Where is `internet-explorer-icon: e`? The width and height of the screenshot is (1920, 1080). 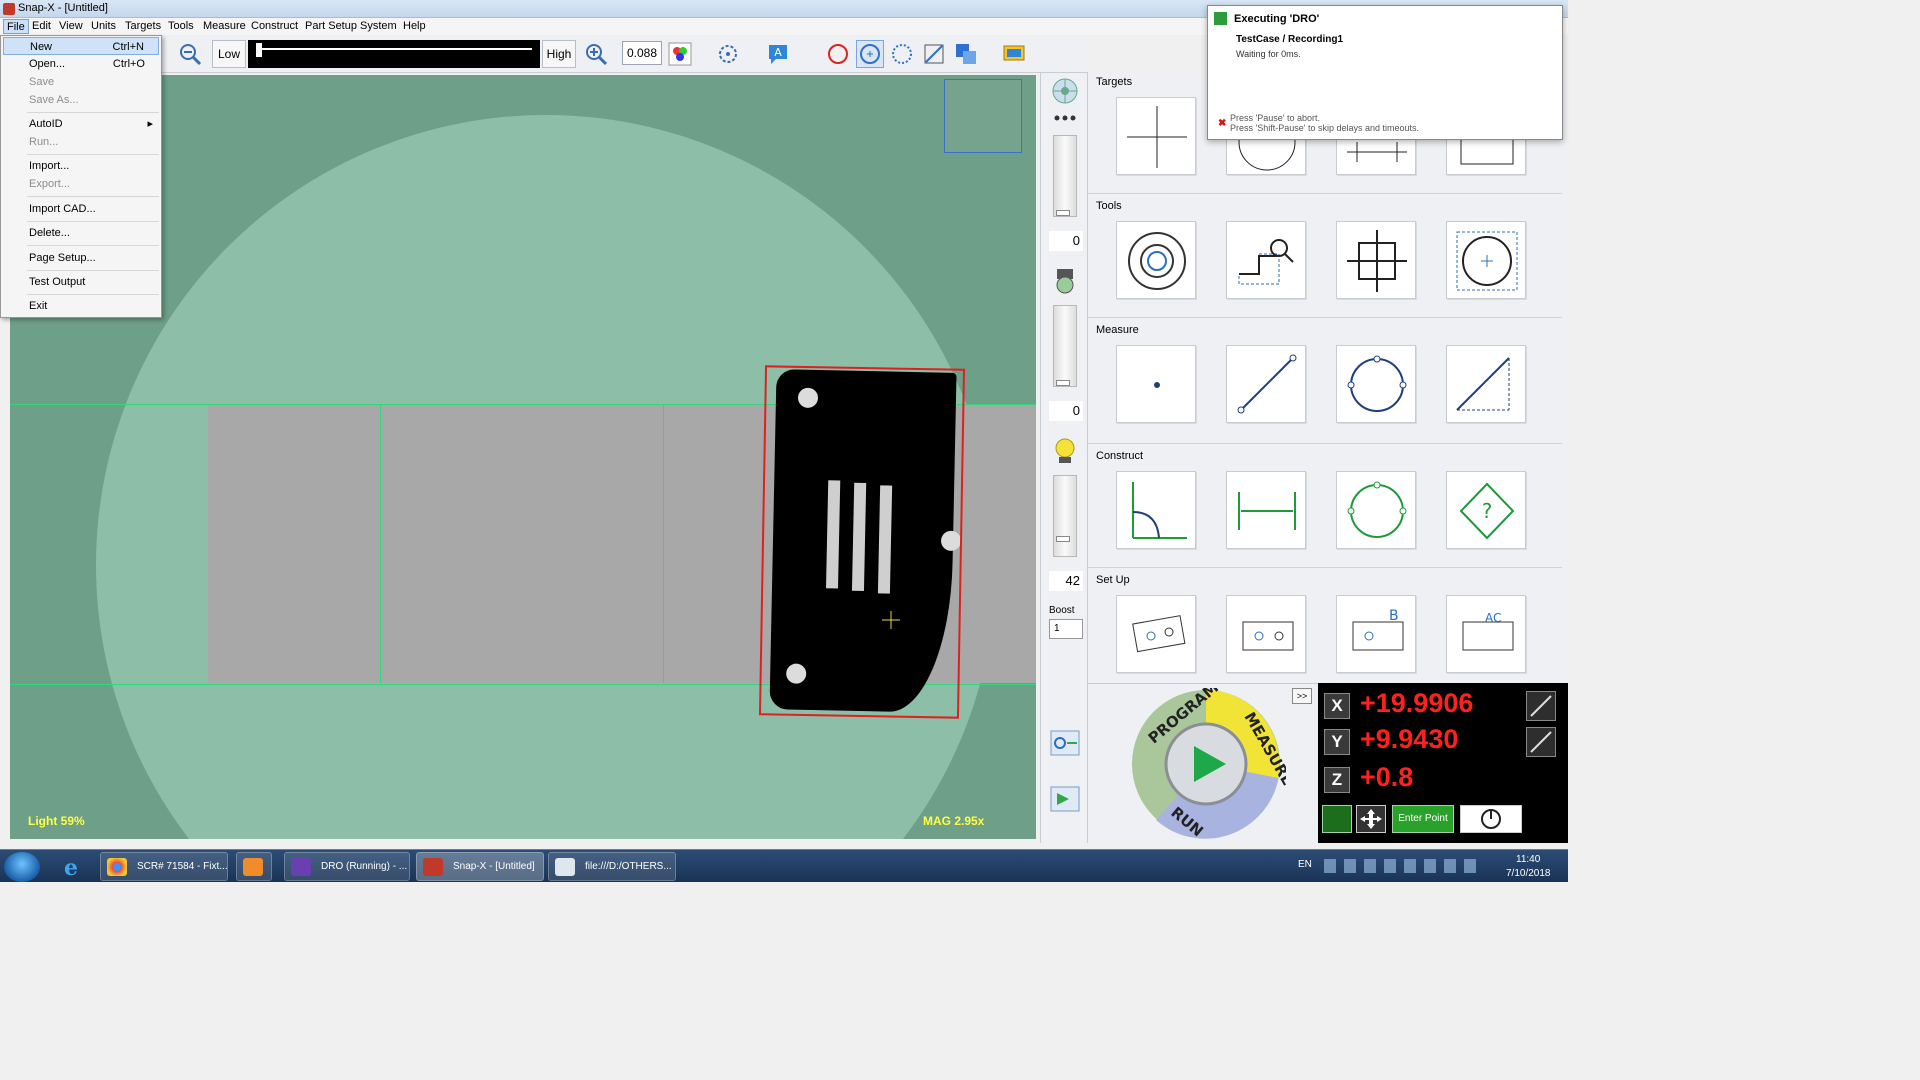 internet-explorer-icon: e is located at coordinates (71, 867).